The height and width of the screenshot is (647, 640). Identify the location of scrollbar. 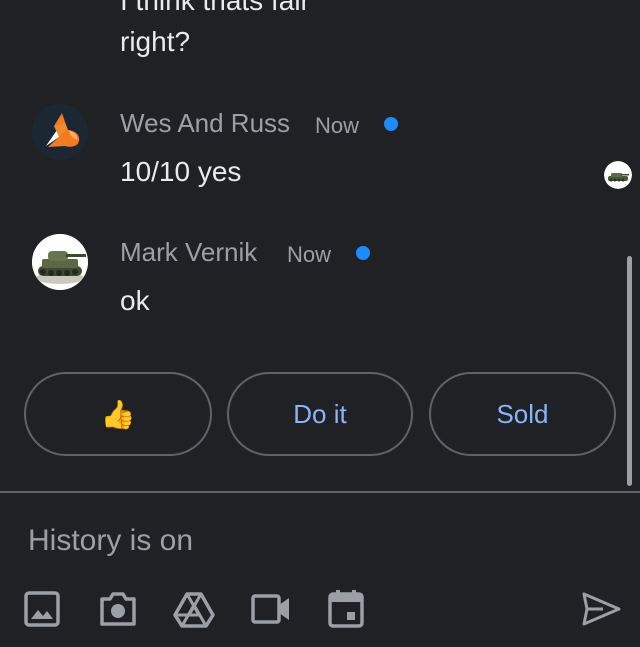
(629, 371).